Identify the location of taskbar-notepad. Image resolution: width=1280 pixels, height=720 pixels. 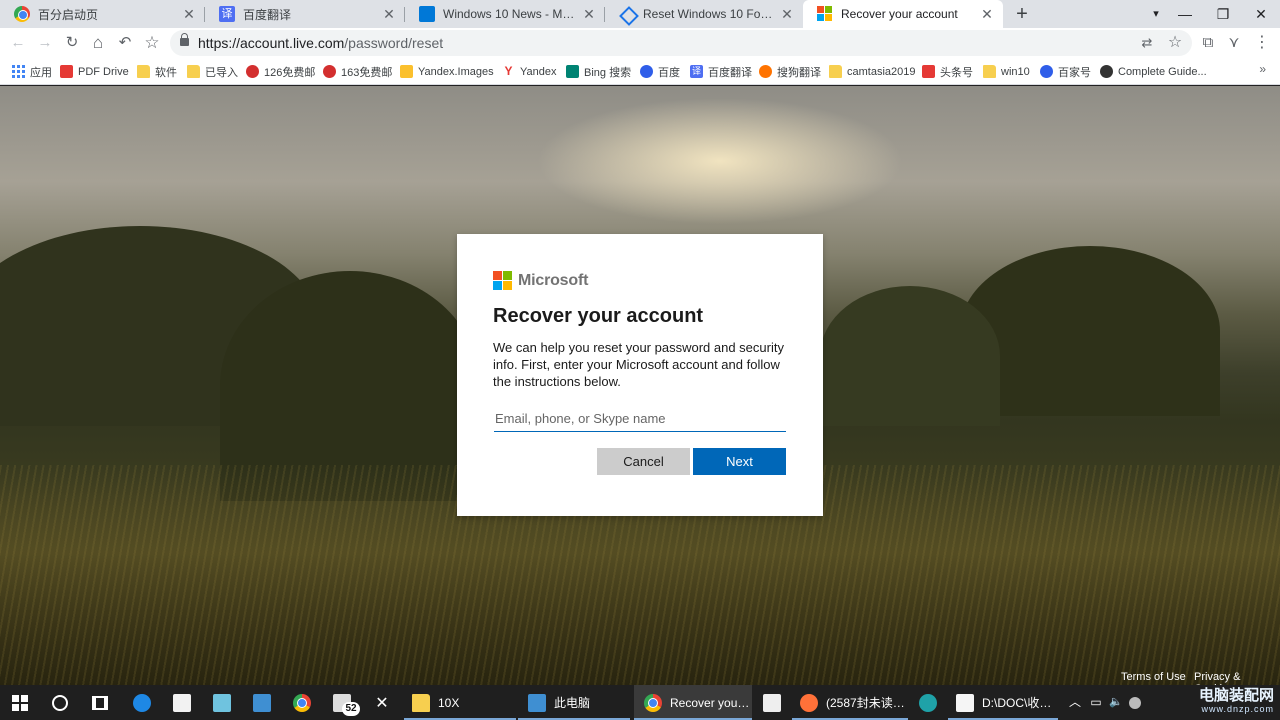
(222, 702).